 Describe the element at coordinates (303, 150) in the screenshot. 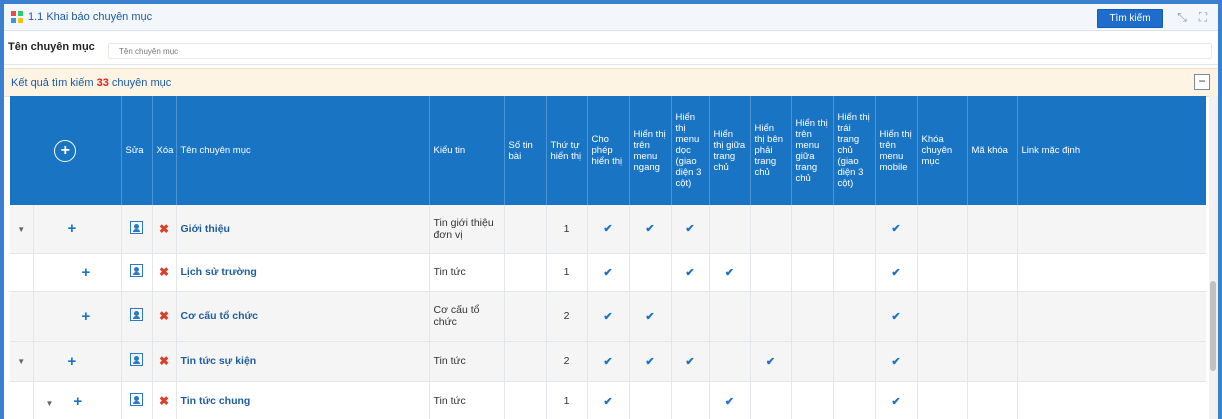

I see `header-name: Tên chuyên mục` at that location.